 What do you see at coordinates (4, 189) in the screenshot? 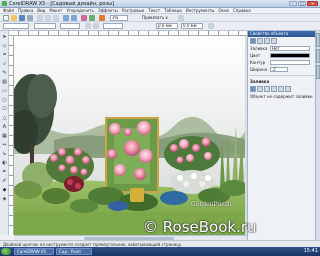
I see `fill-tool-icon: ◆` at bounding box center [4, 189].